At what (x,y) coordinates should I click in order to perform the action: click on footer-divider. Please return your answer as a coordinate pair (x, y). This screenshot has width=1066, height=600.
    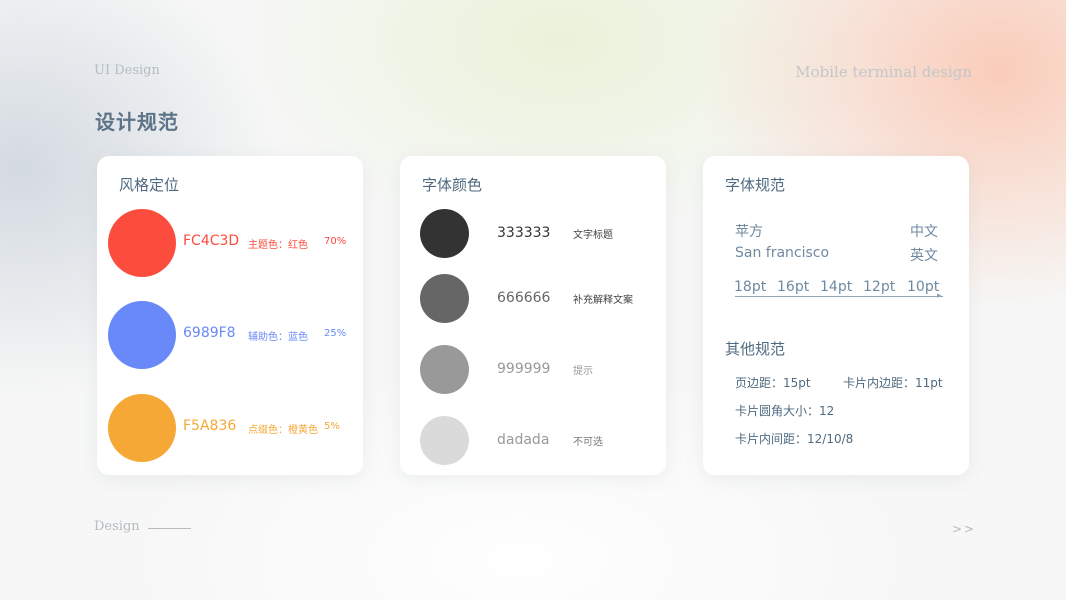
    Looking at the image, I should click on (169, 528).